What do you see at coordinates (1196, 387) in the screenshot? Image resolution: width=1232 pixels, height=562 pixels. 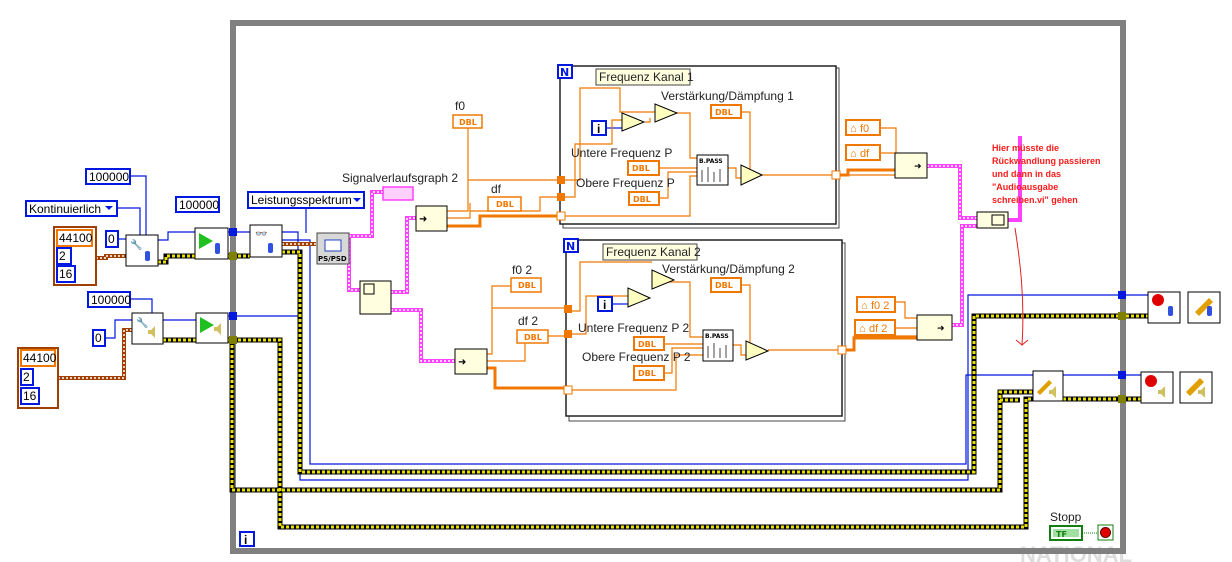 I see `sound-output-clear-node` at bounding box center [1196, 387].